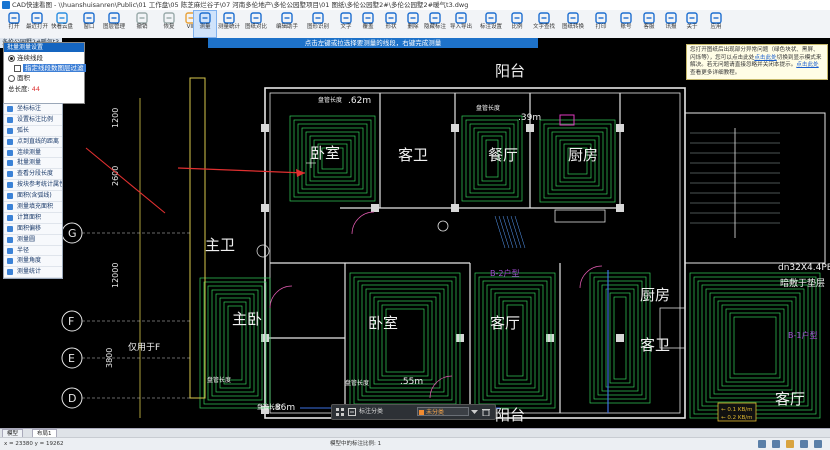 This screenshot has width=830, height=450. What do you see at coordinates (23, 78) in the screenshot?
I see `option-label: 面积` at bounding box center [23, 78].